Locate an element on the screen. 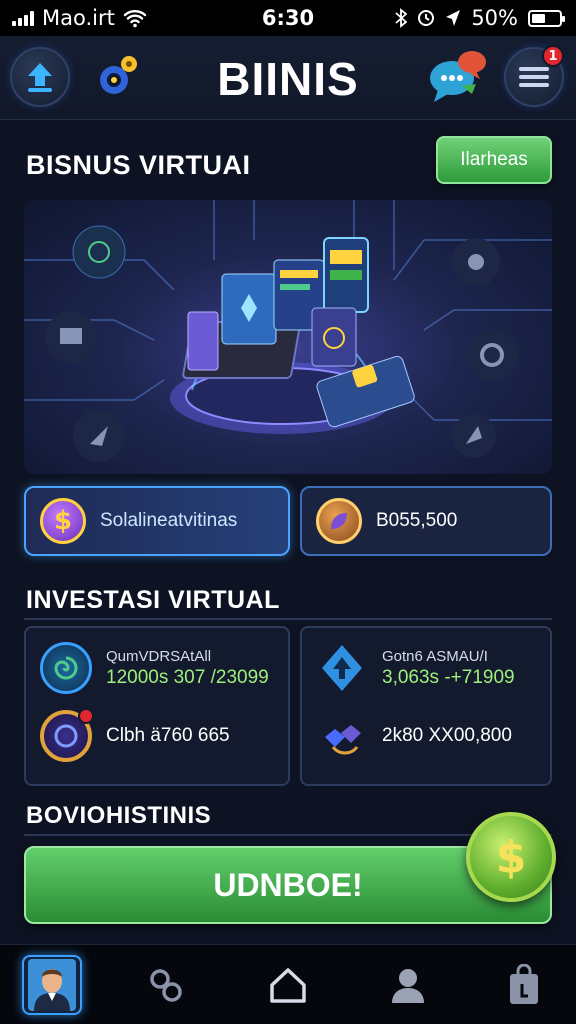 The image size is (576, 1024). people-icon is located at coordinates (408, 986).